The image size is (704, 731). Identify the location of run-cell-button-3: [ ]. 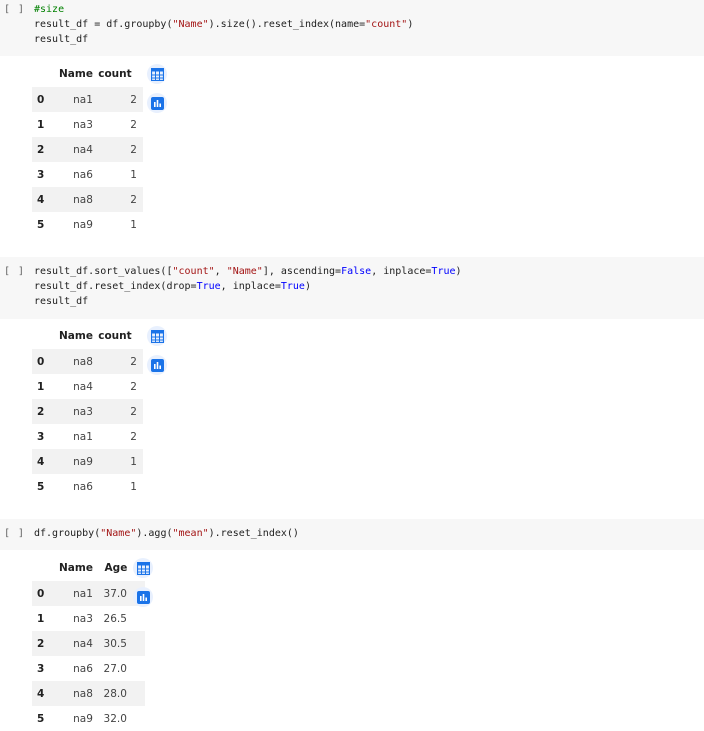
(14, 533).